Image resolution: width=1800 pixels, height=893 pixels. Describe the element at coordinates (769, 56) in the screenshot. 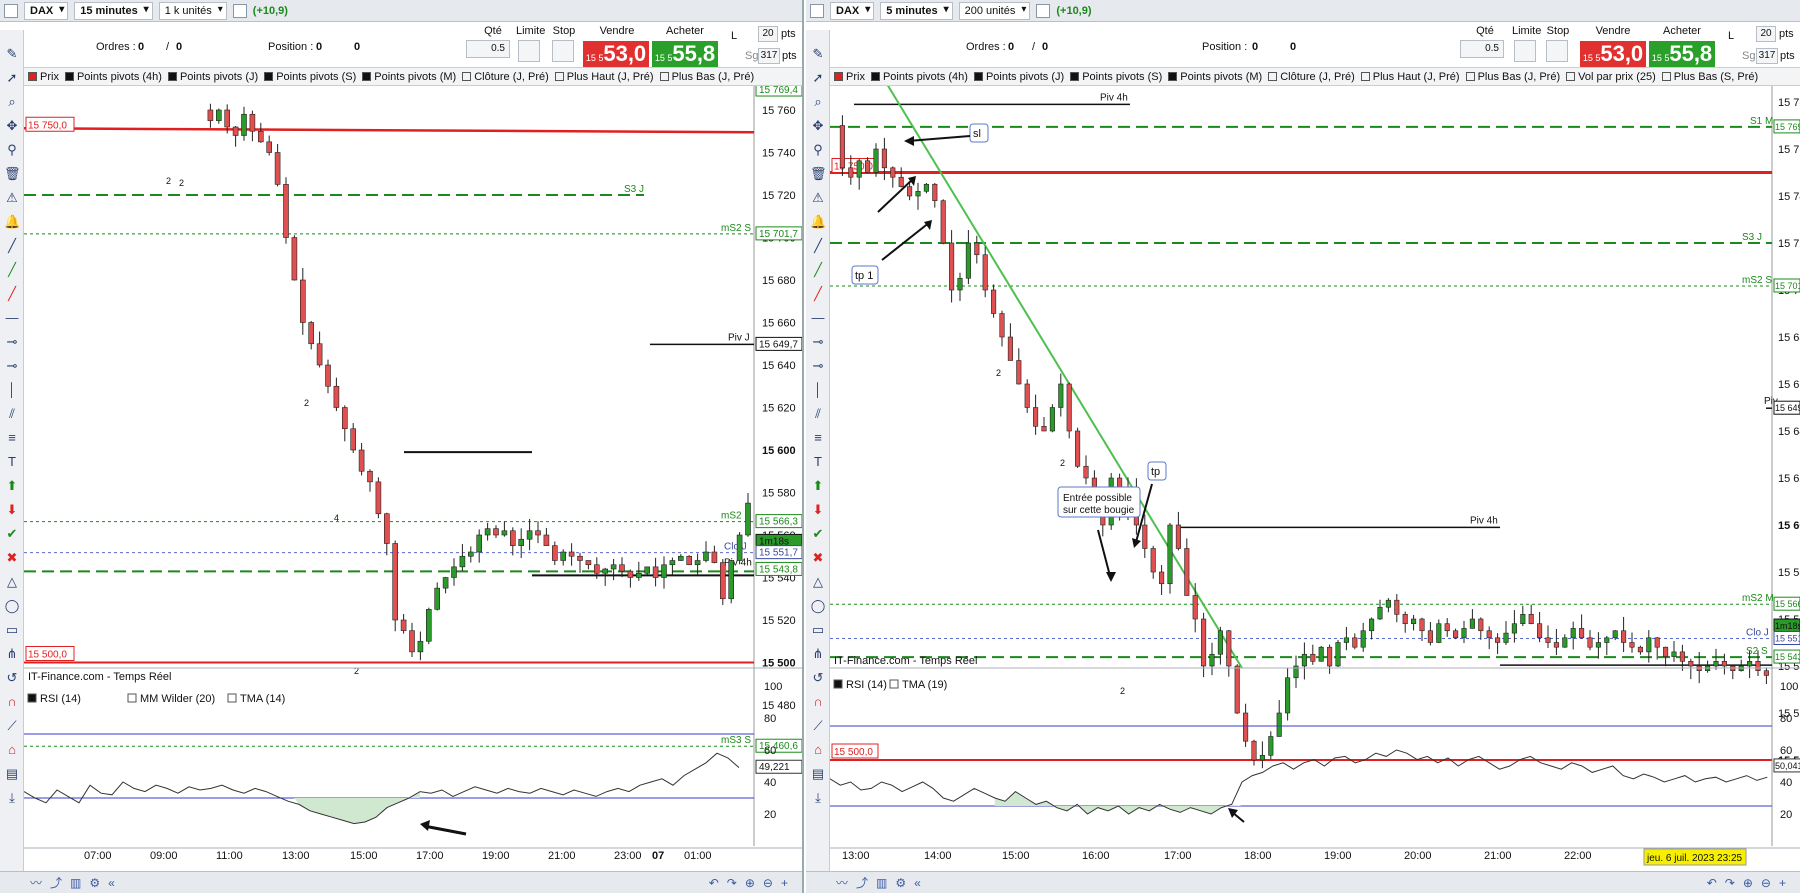

I see `pts-input-2: 317` at that location.